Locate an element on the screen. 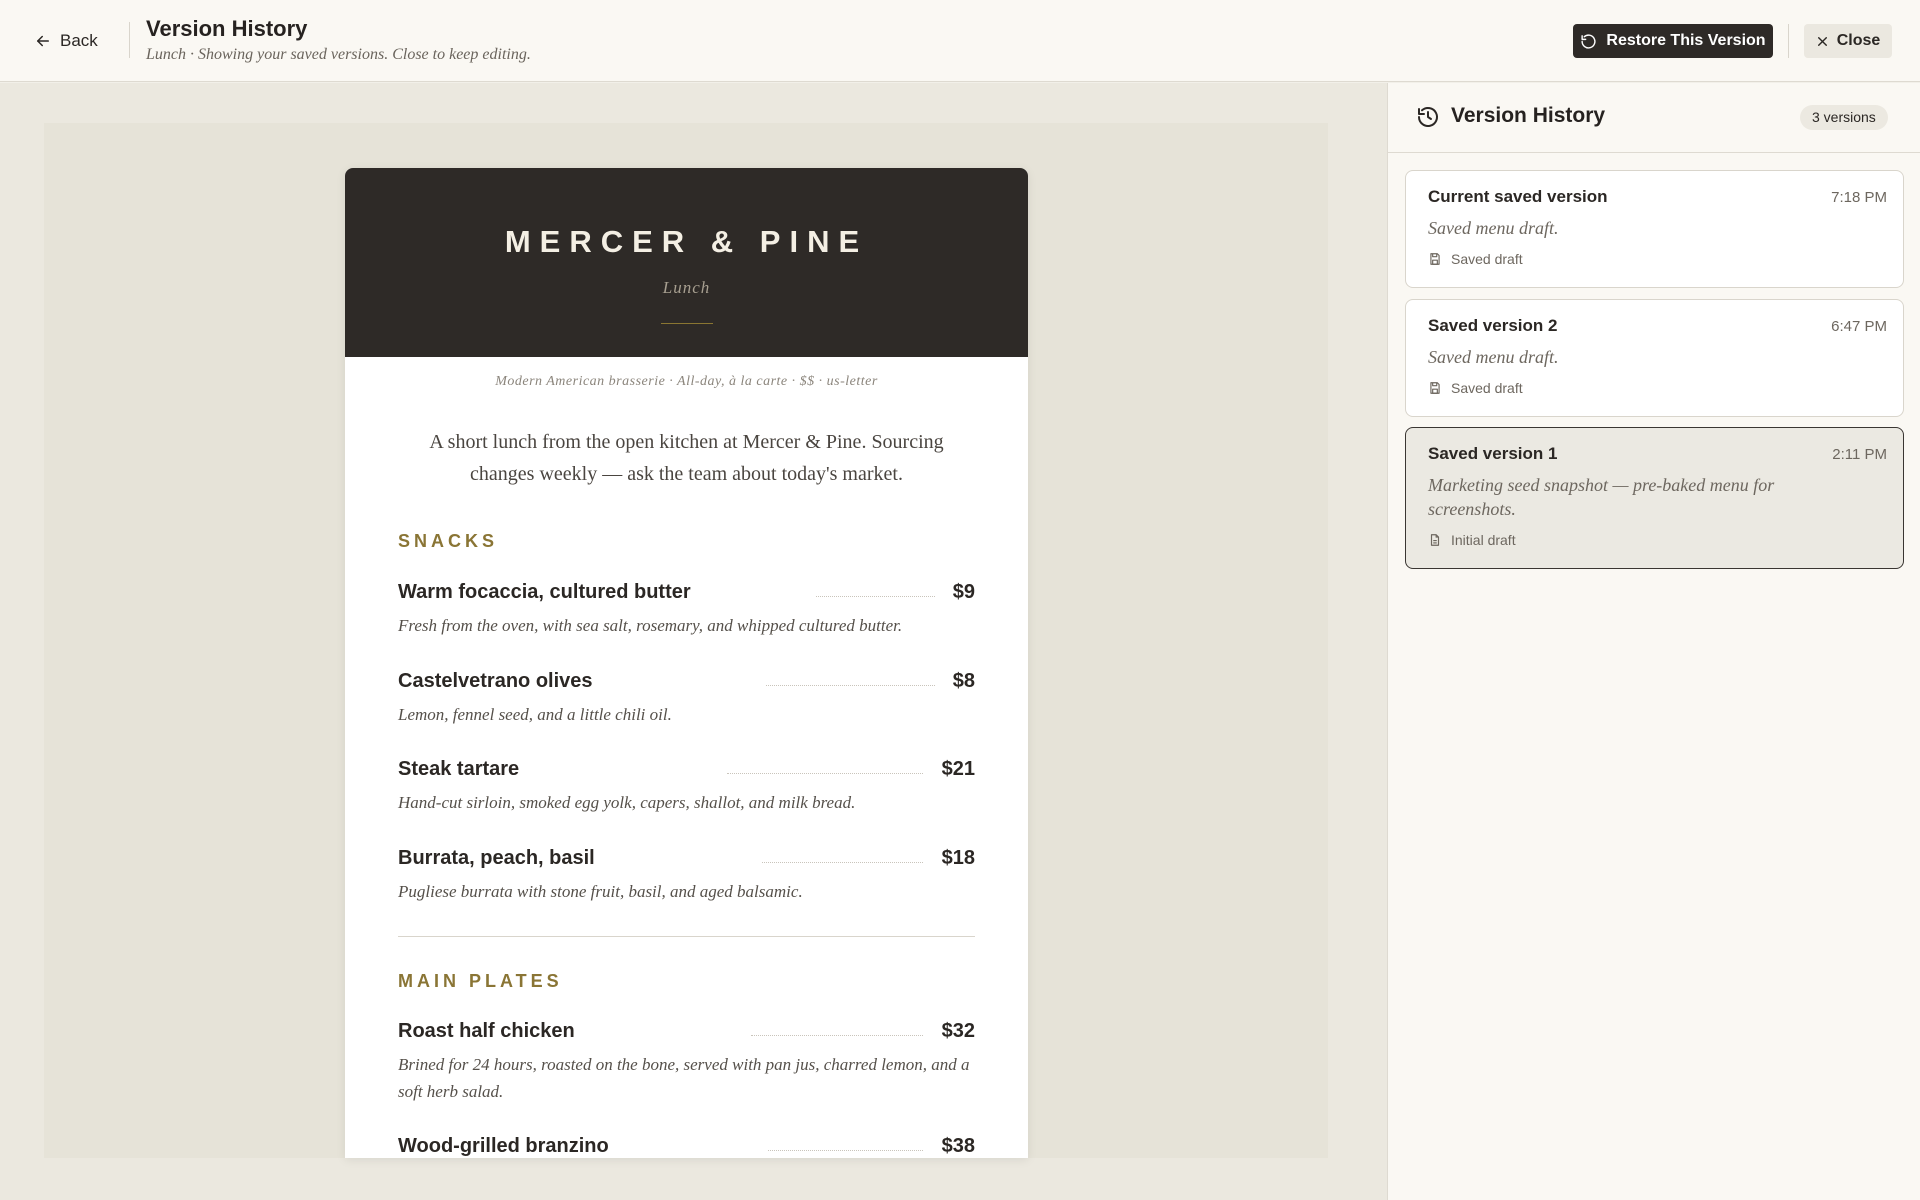 The width and height of the screenshot is (1920, 1200). close-label: Close is located at coordinates (1858, 40).